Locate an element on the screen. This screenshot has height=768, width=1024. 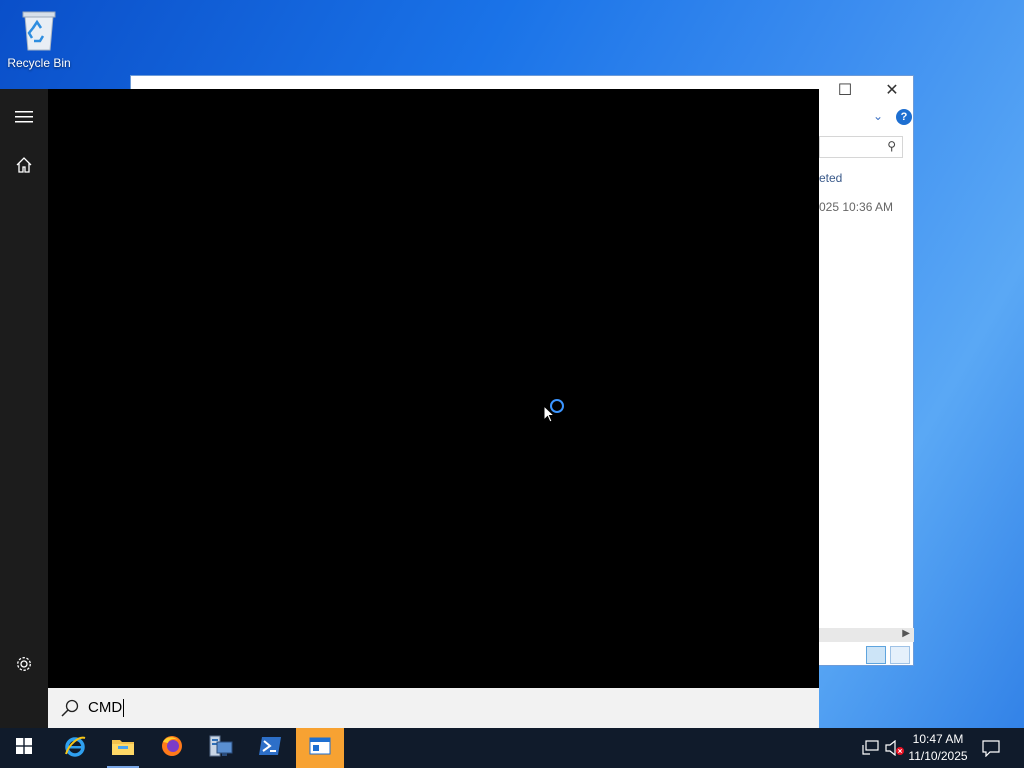
active-app-button is located at coordinates (320, 748).